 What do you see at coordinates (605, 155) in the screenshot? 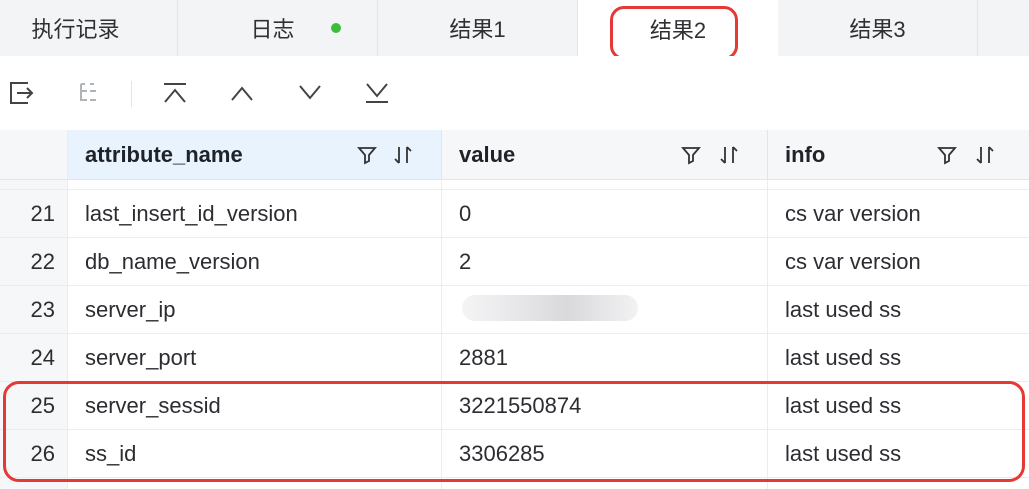
I see `column-header-value: value` at bounding box center [605, 155].